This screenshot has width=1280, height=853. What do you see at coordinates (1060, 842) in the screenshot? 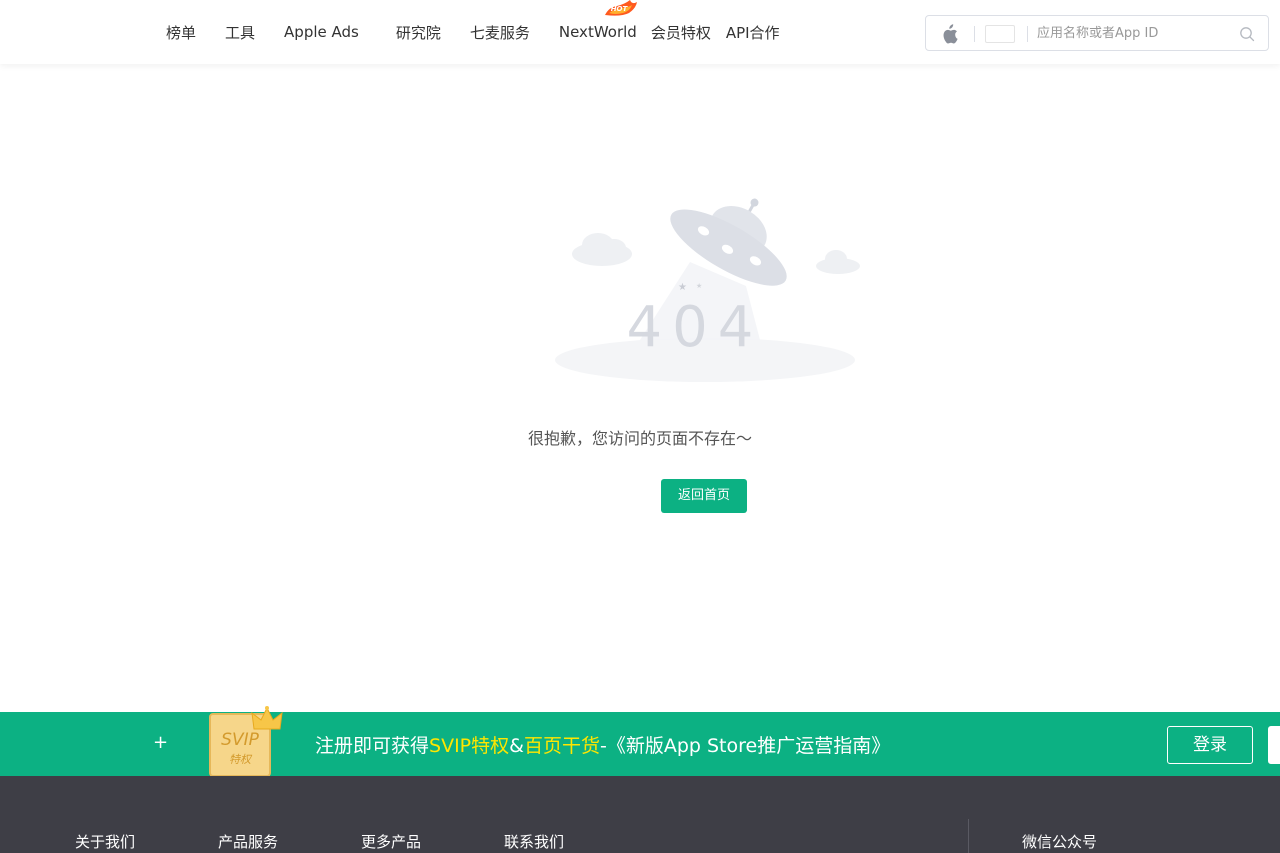
I see `footer-wechat-title: 微信公众号` at bounding box center [1060, 842].